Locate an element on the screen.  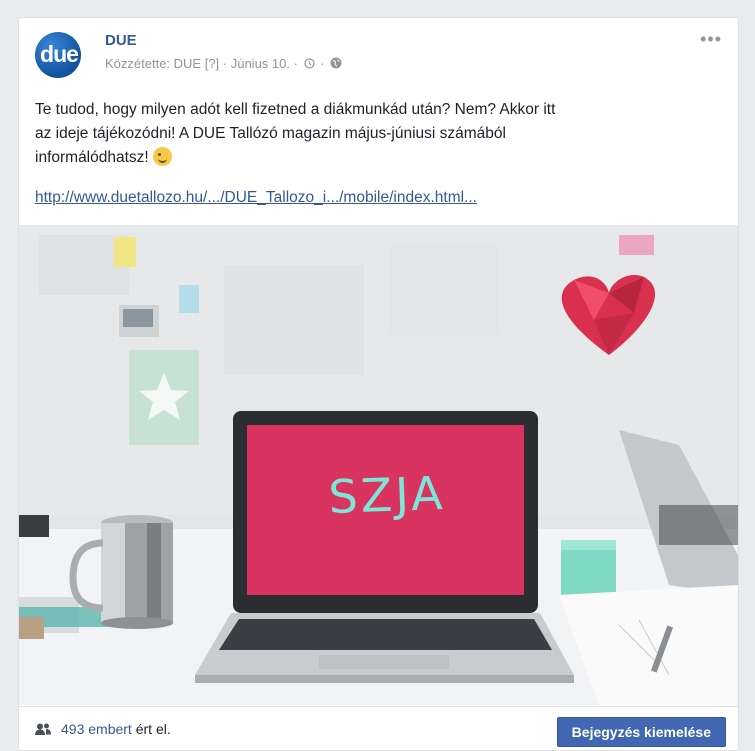
page-name-link: DUE is located at coordinates (121, 40).